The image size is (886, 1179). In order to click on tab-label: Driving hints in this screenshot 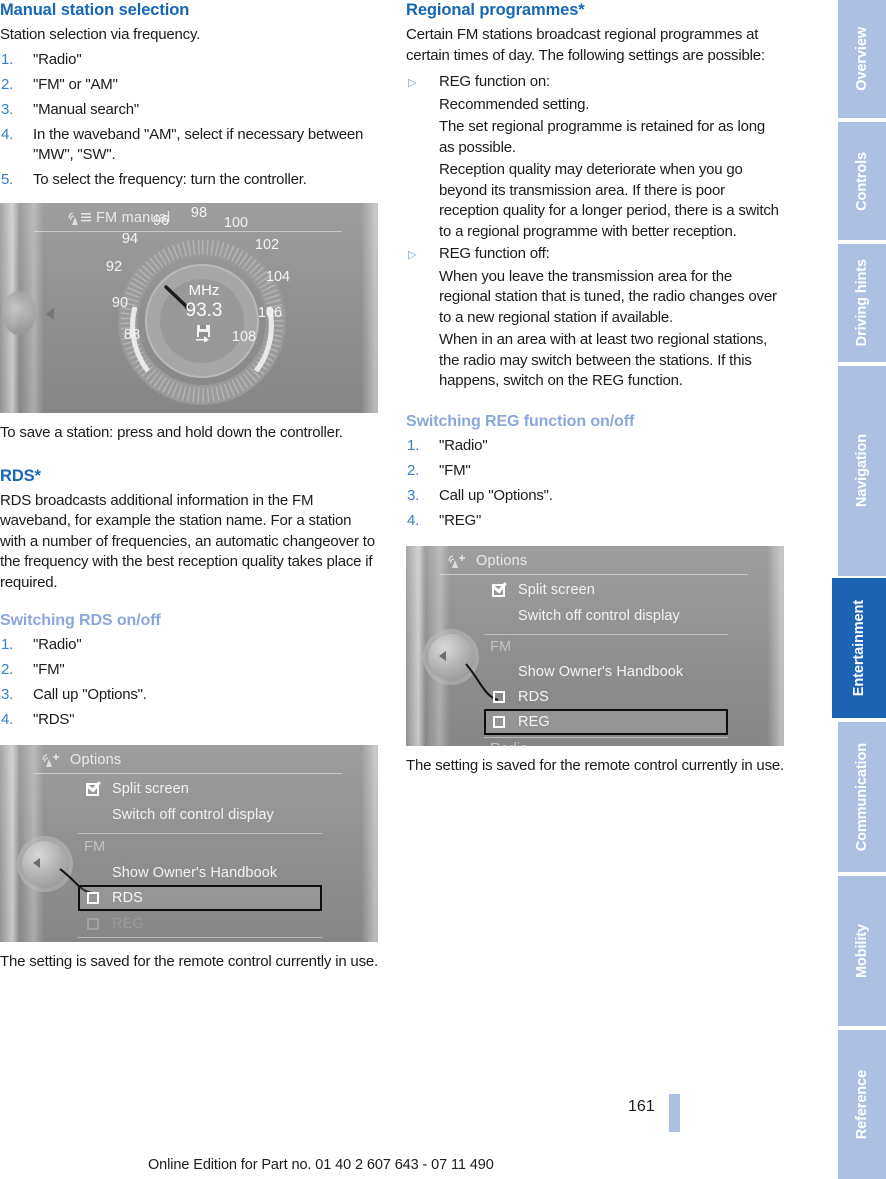, I will do `click(862, 303)`.